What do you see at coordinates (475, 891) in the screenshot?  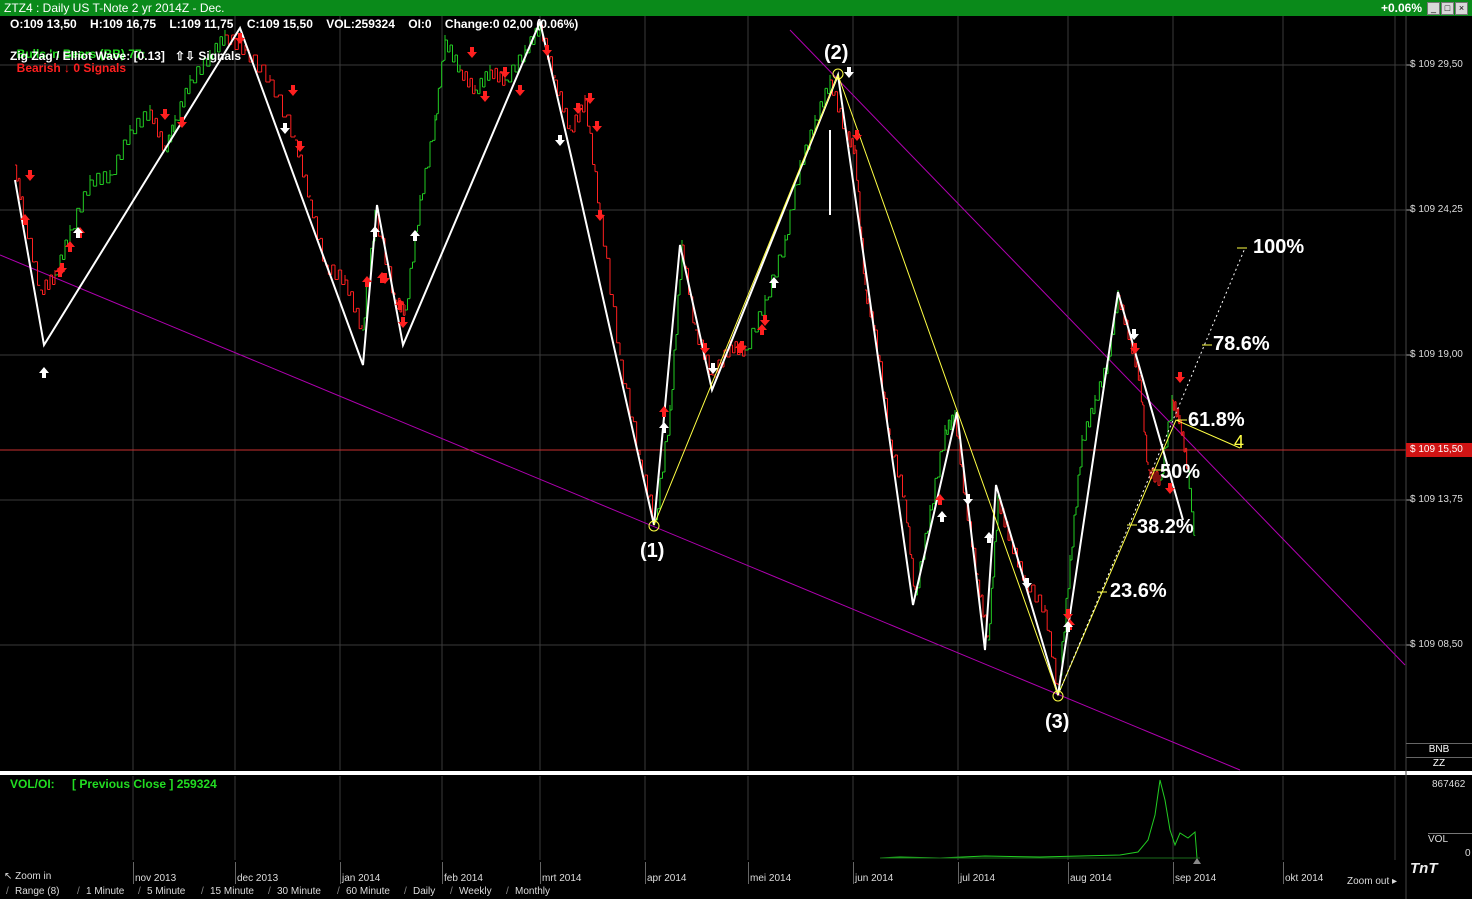 I see `timeframe-button: Weekly` at bounding box center [475, 891].